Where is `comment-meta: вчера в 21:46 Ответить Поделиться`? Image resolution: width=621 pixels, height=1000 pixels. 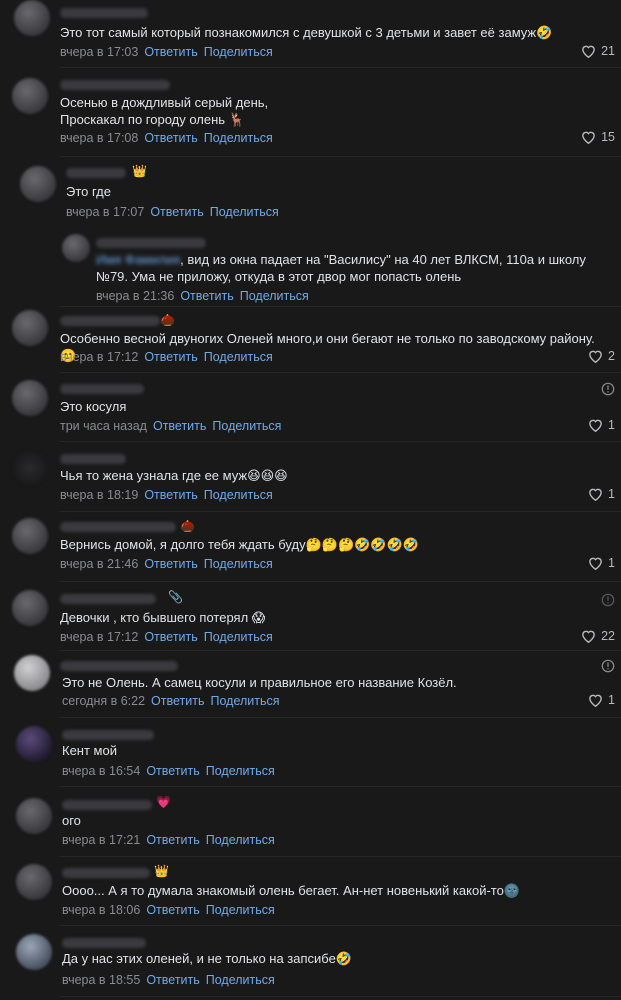 comment-meta: вчера в 21:46 Ответить Поделиться is located at coordinates (166, 564).